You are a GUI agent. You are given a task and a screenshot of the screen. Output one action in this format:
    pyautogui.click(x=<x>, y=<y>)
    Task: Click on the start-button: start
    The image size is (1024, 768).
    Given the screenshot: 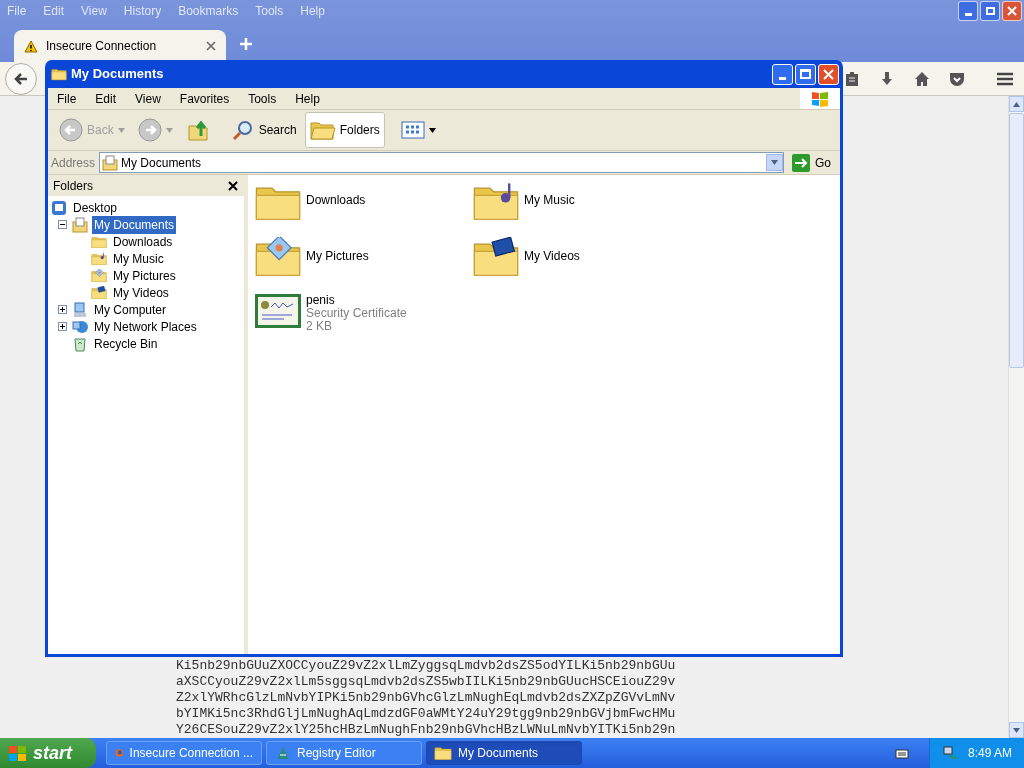 What is the action you would take?
    pyautogui.click(x=48, y=753)
    